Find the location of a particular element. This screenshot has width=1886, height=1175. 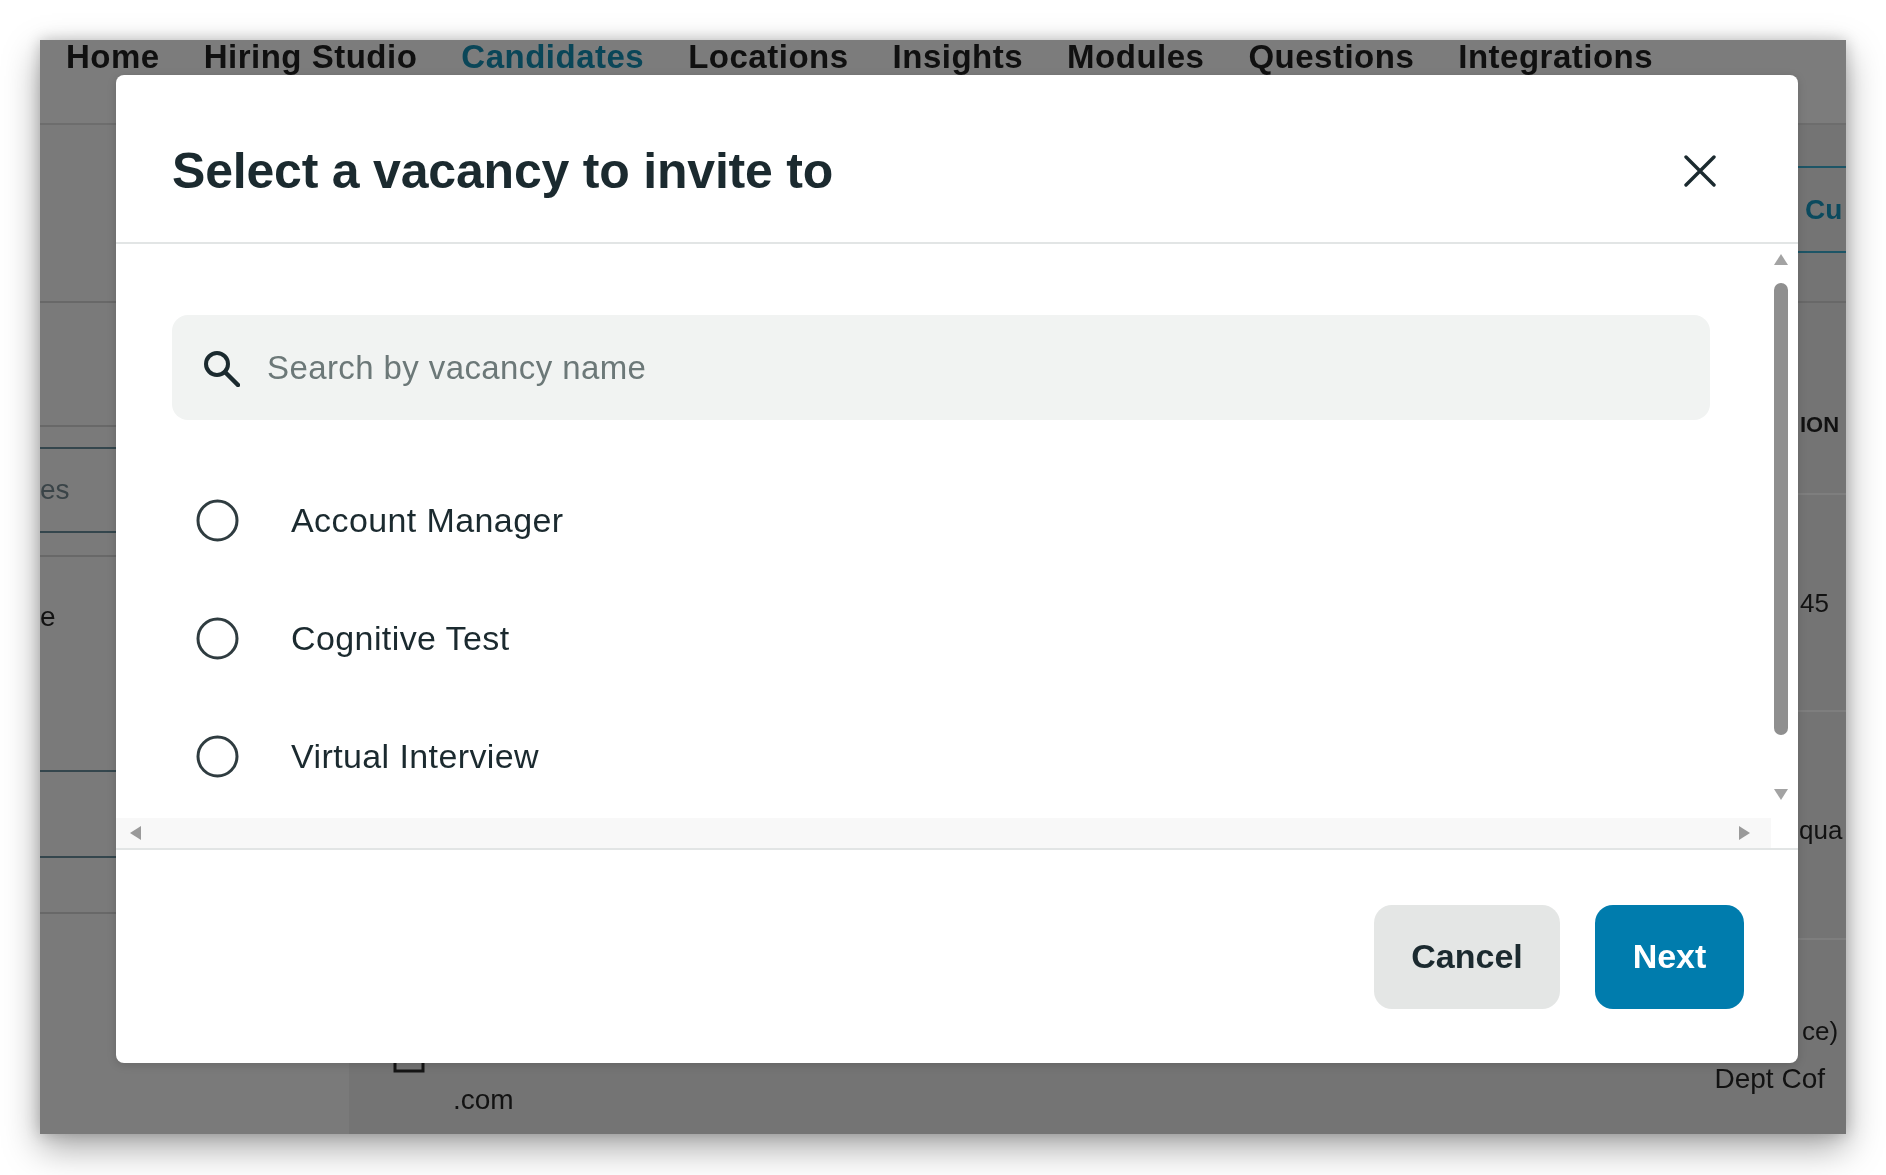

close-icon is located at coordinates (1700, 170).